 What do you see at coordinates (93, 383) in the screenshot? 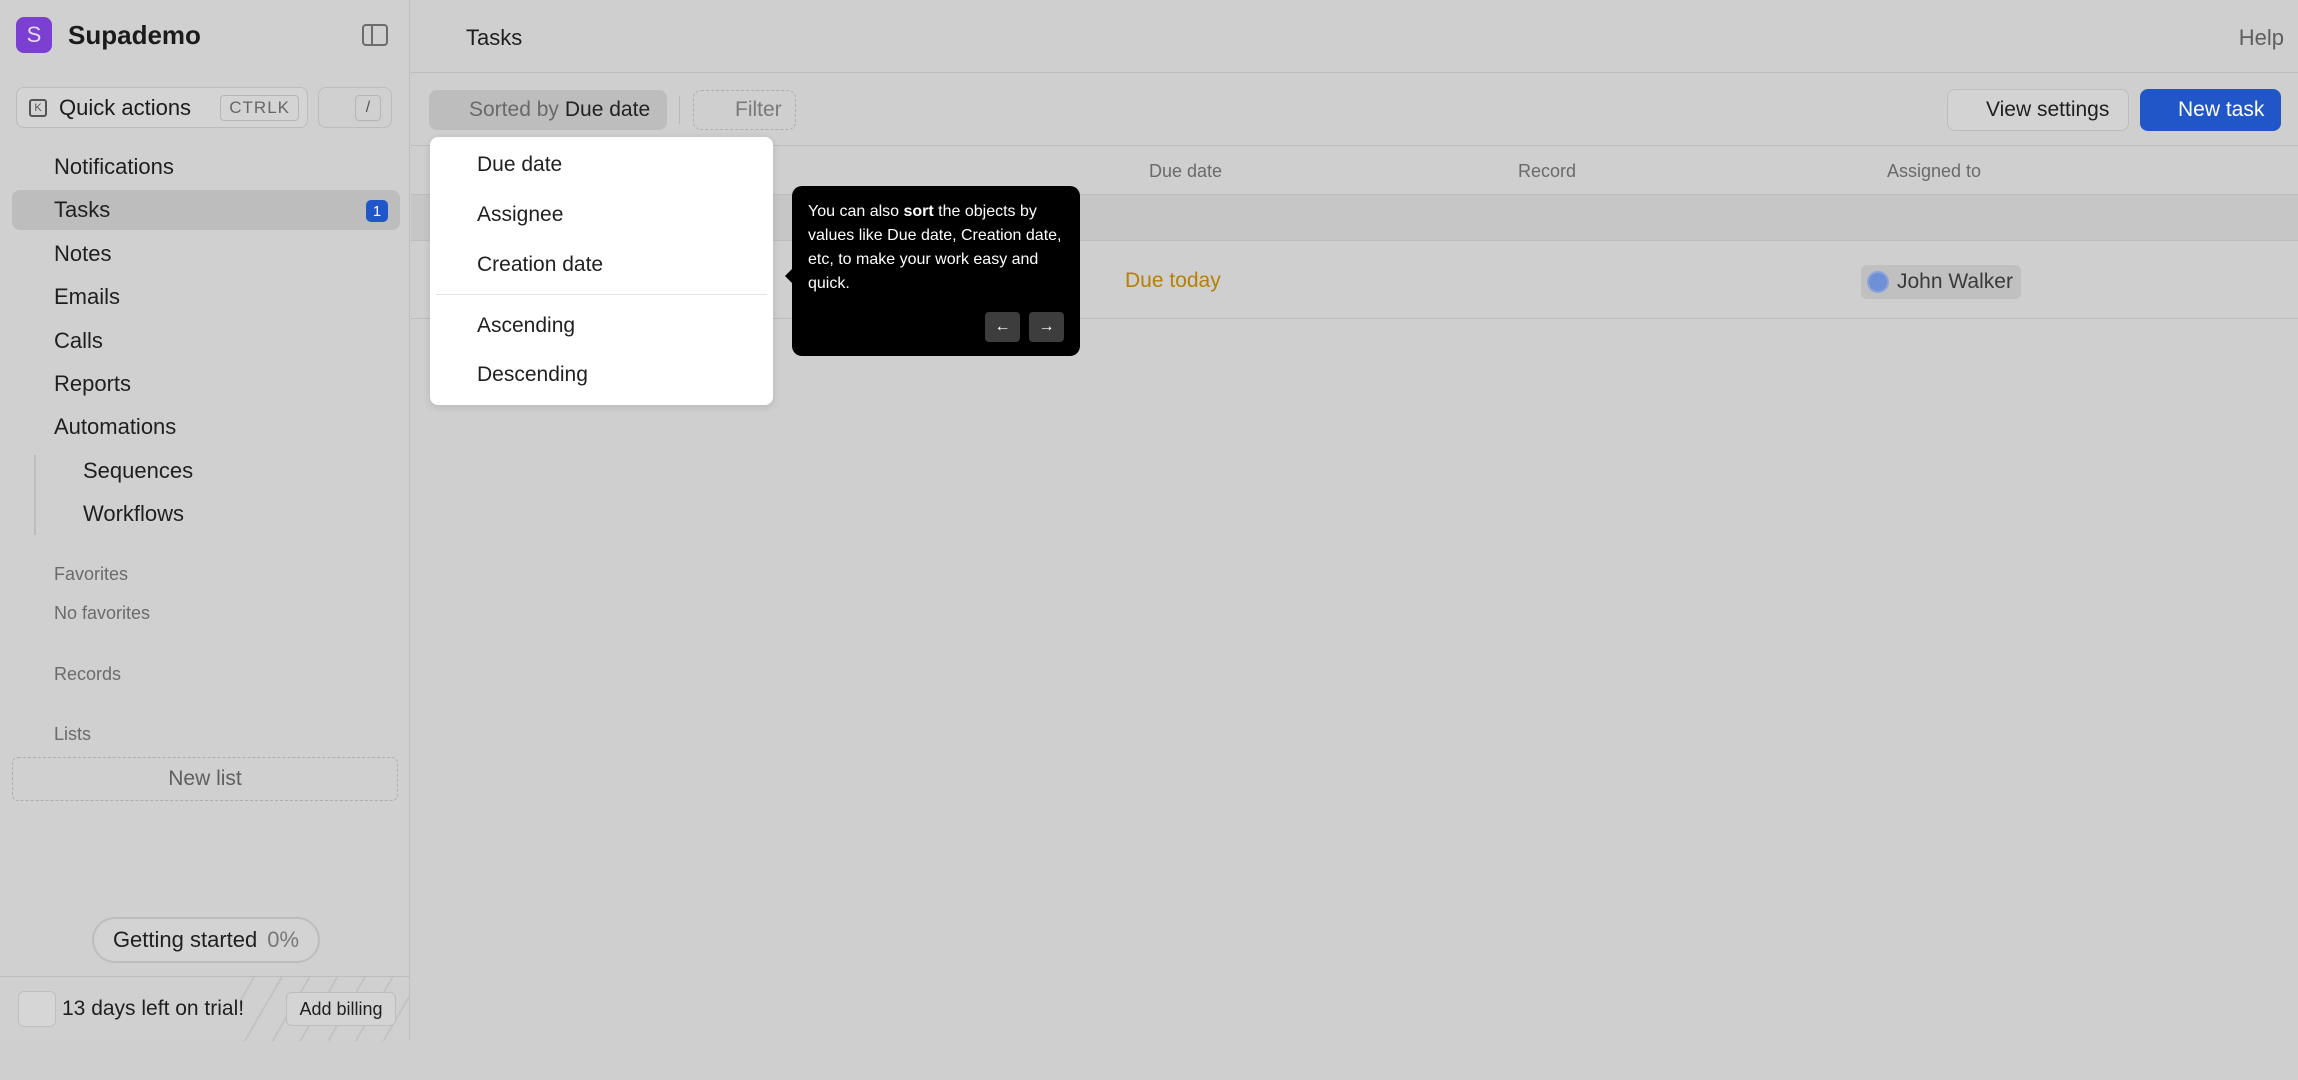
I see `sidebar-item-label: Reports` at bounding box center [93, 383].